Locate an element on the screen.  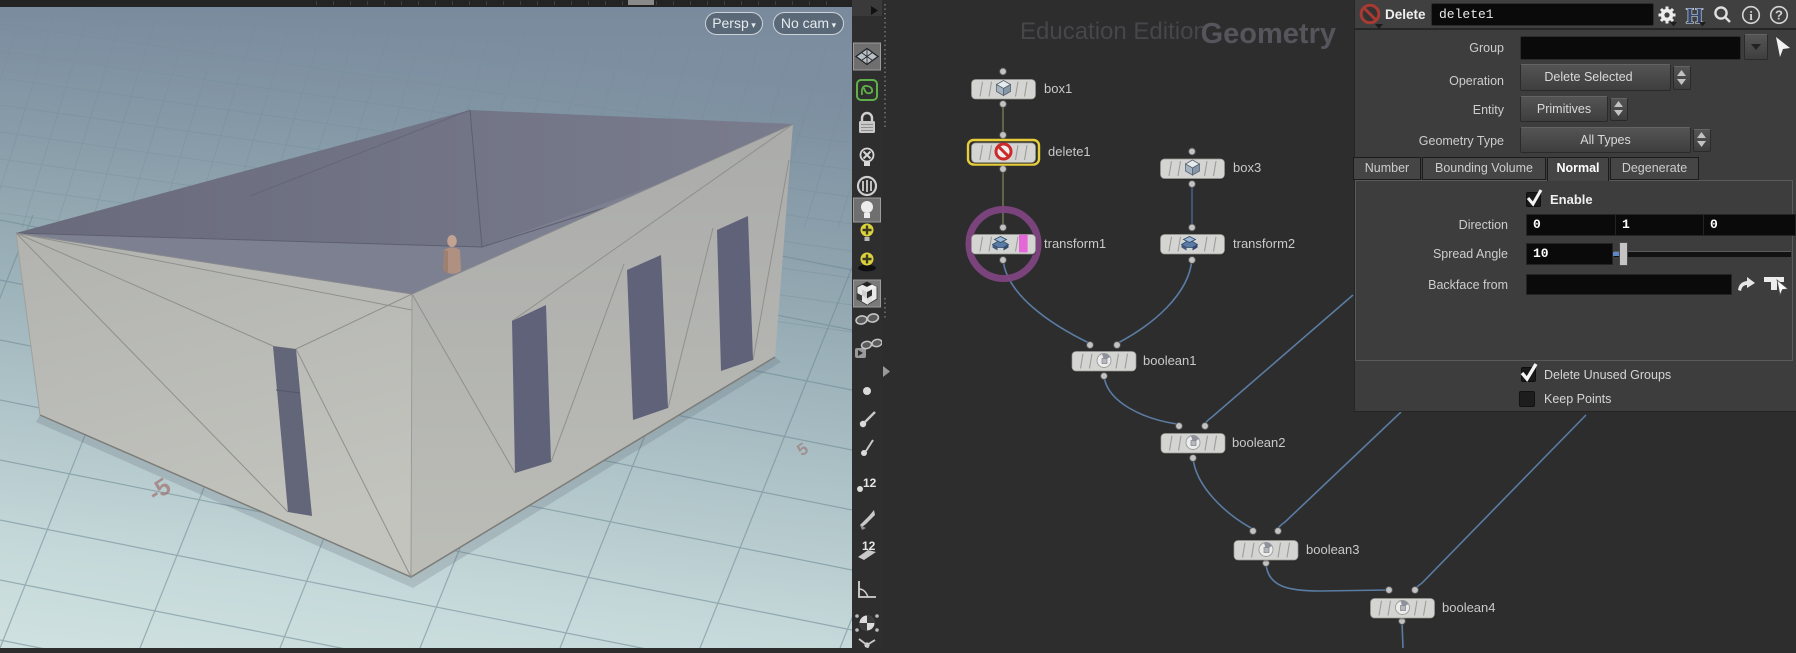
svg-text: transform1 is located at coordinates (1075, 243).